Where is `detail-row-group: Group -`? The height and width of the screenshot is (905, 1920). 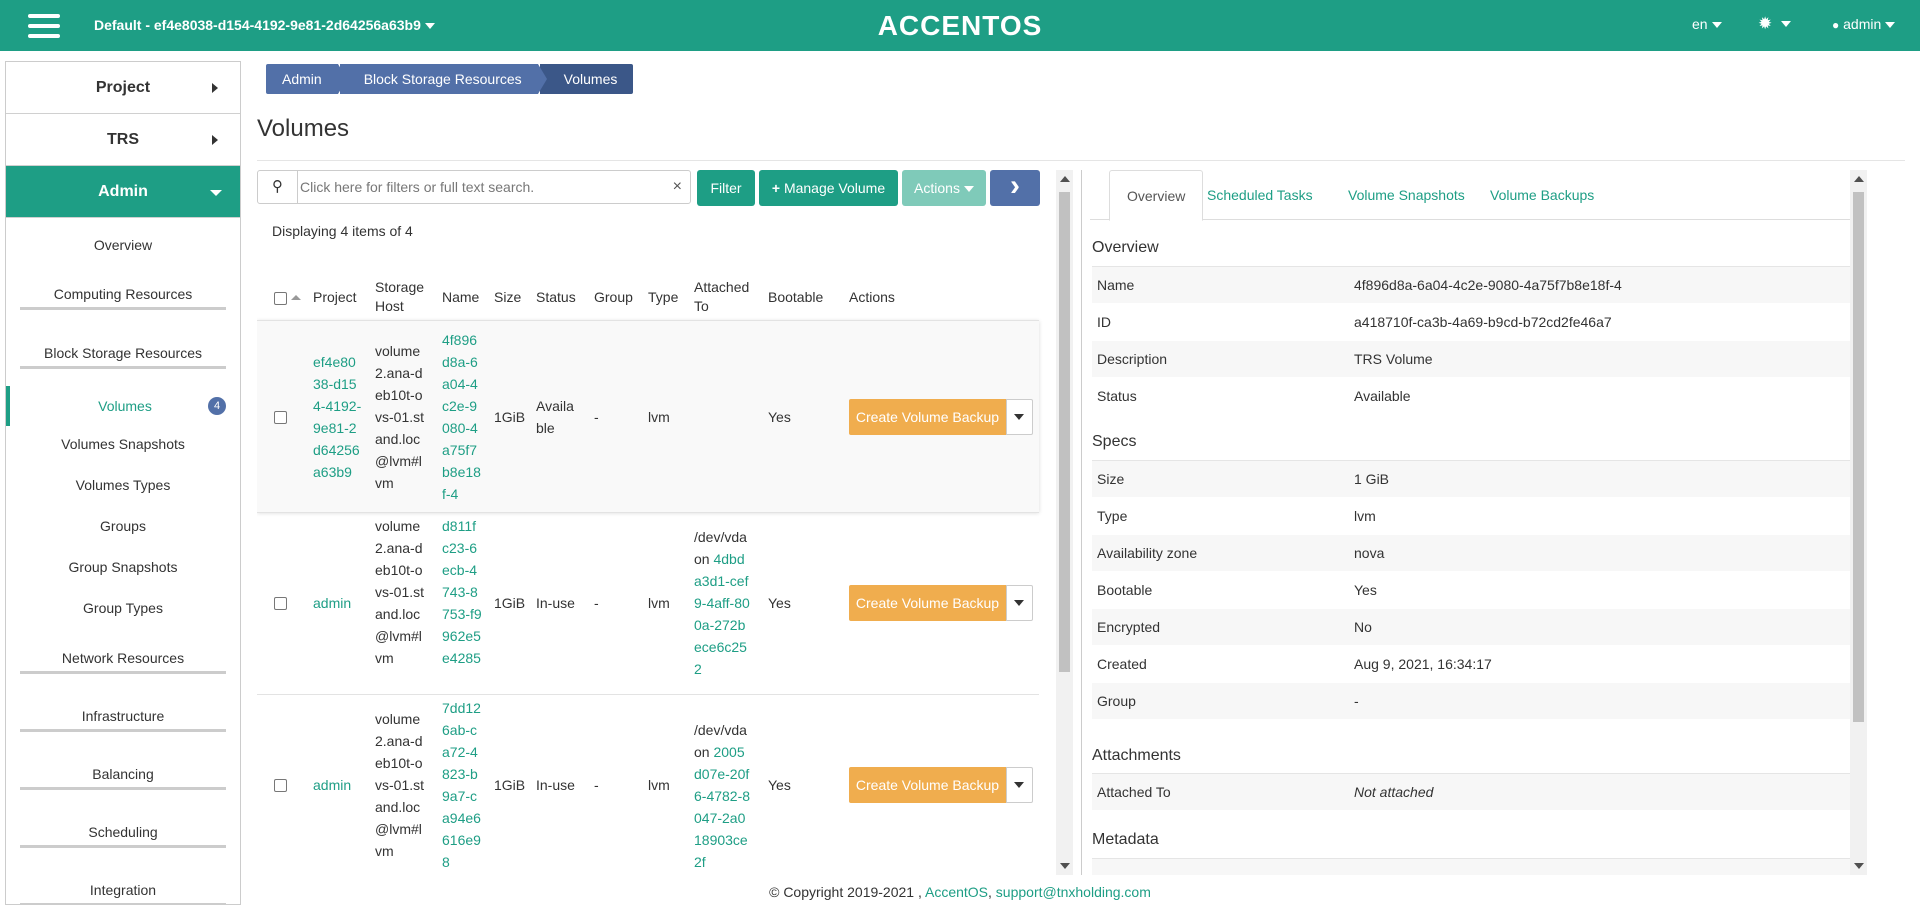
detail-row-group: Group - is located at coordinates (1478, 701).